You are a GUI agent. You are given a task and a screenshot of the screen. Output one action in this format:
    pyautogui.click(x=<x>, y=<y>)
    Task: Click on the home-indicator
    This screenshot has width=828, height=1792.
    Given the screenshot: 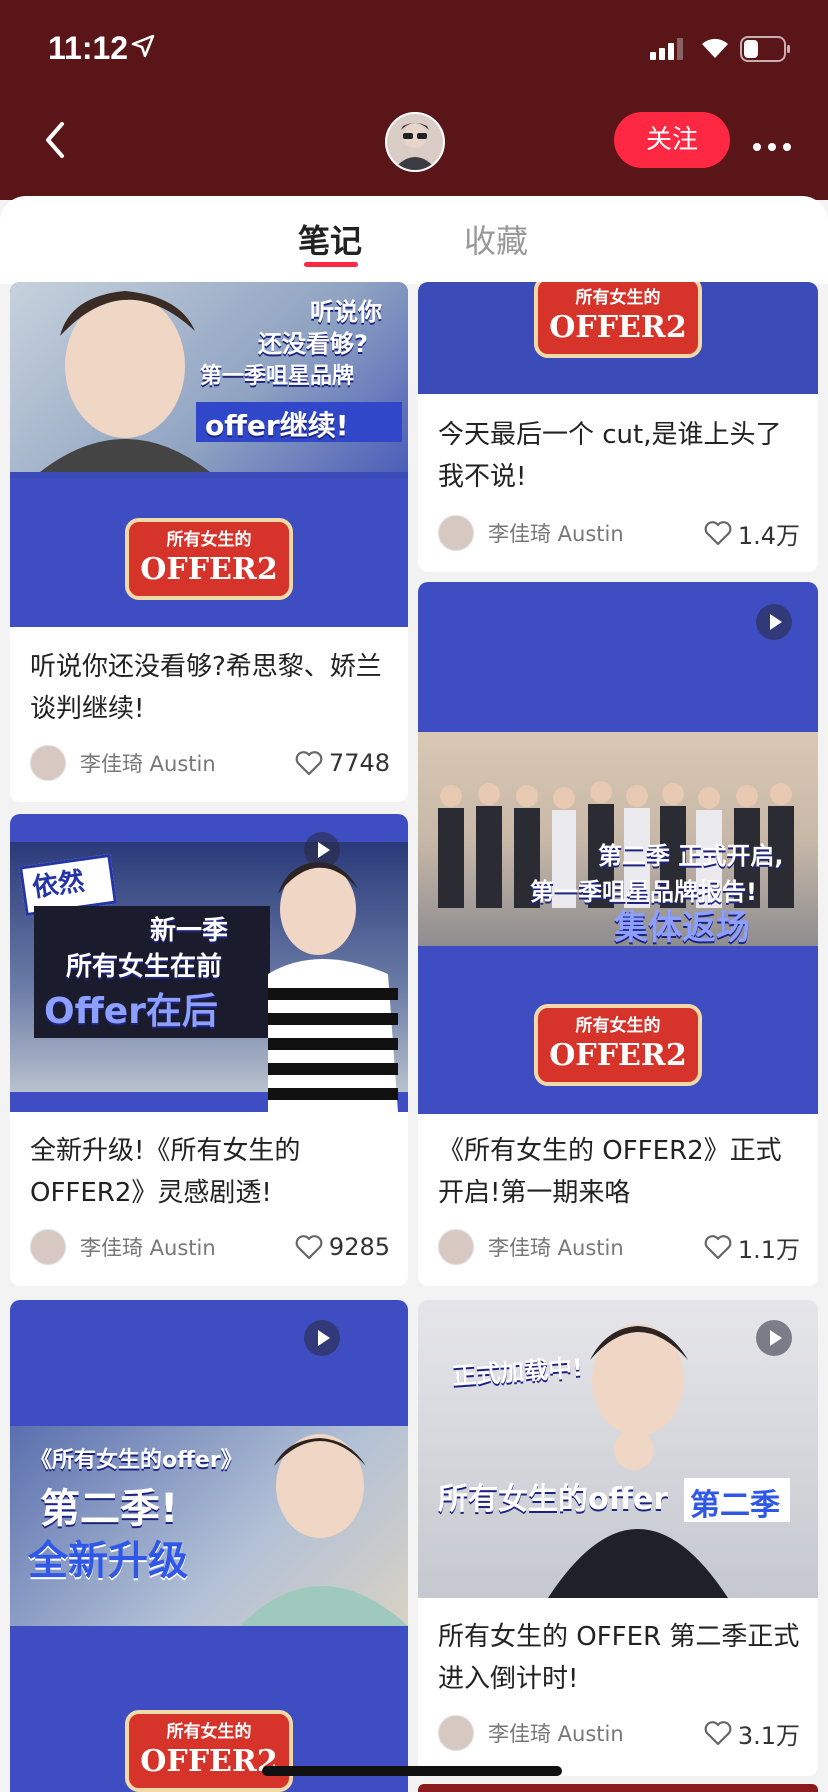 What is the action you would take?
    pyautogui.click(x=412, y=1771)
    